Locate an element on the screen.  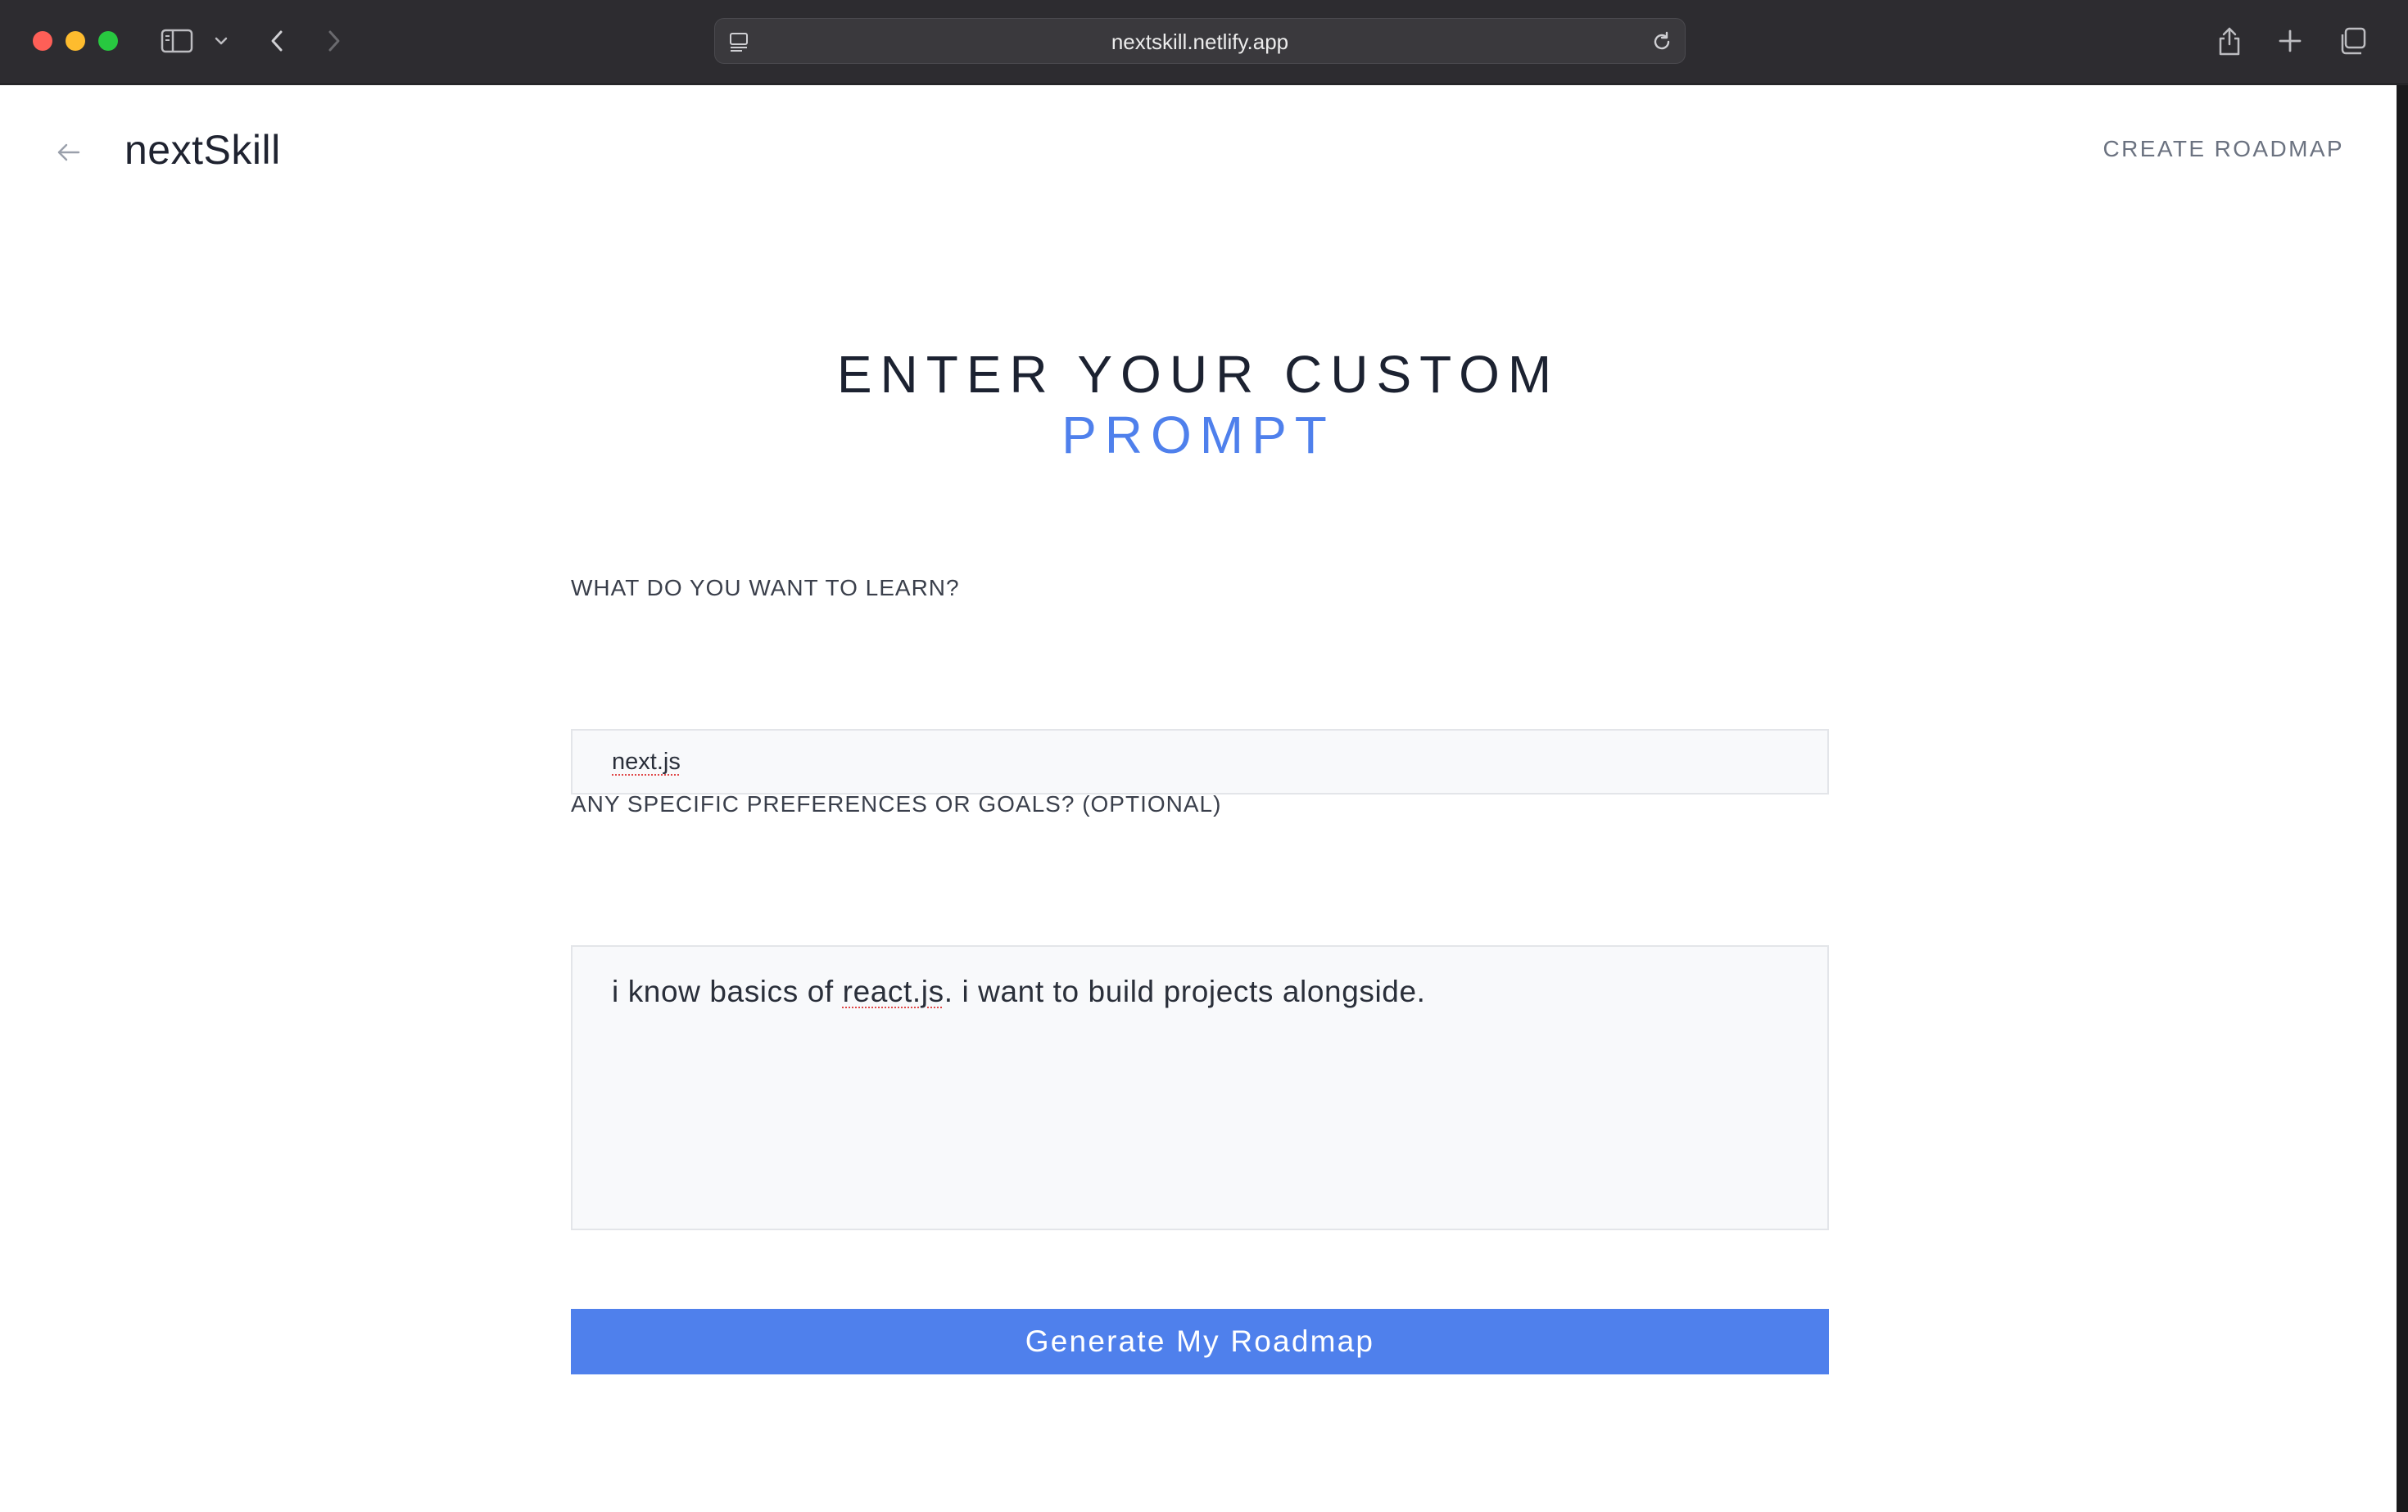
browser-back-icon is located at coordinates (277, 41).